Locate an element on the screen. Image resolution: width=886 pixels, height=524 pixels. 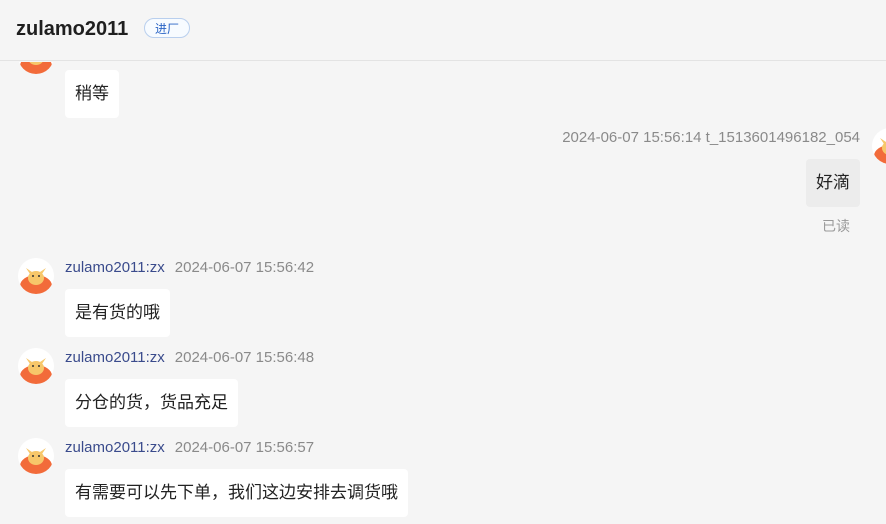
message-meta: zulamo2011:zx 2024-06-07 15:56:42 is located at coordinates (189, 268).